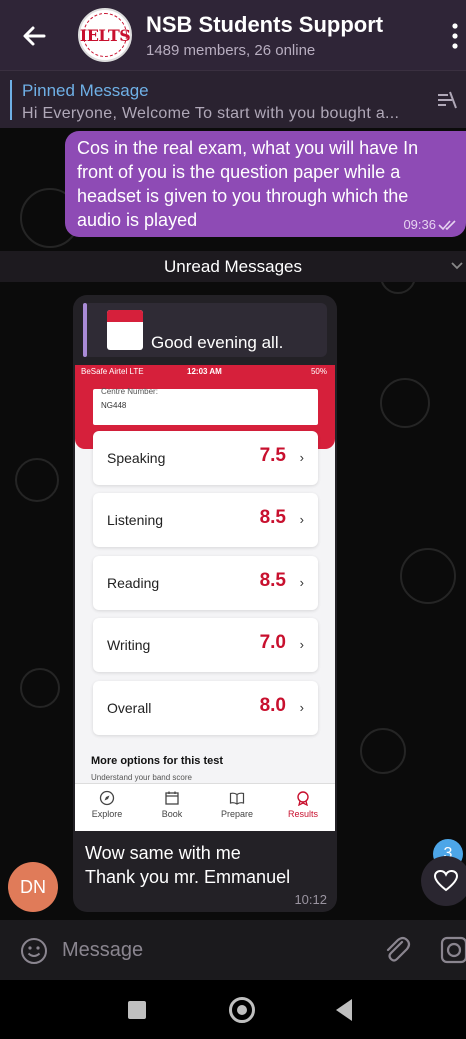 The height and width of the screenshot is (1039, 466). I want to click on avatar-ring, so click(105, 35).